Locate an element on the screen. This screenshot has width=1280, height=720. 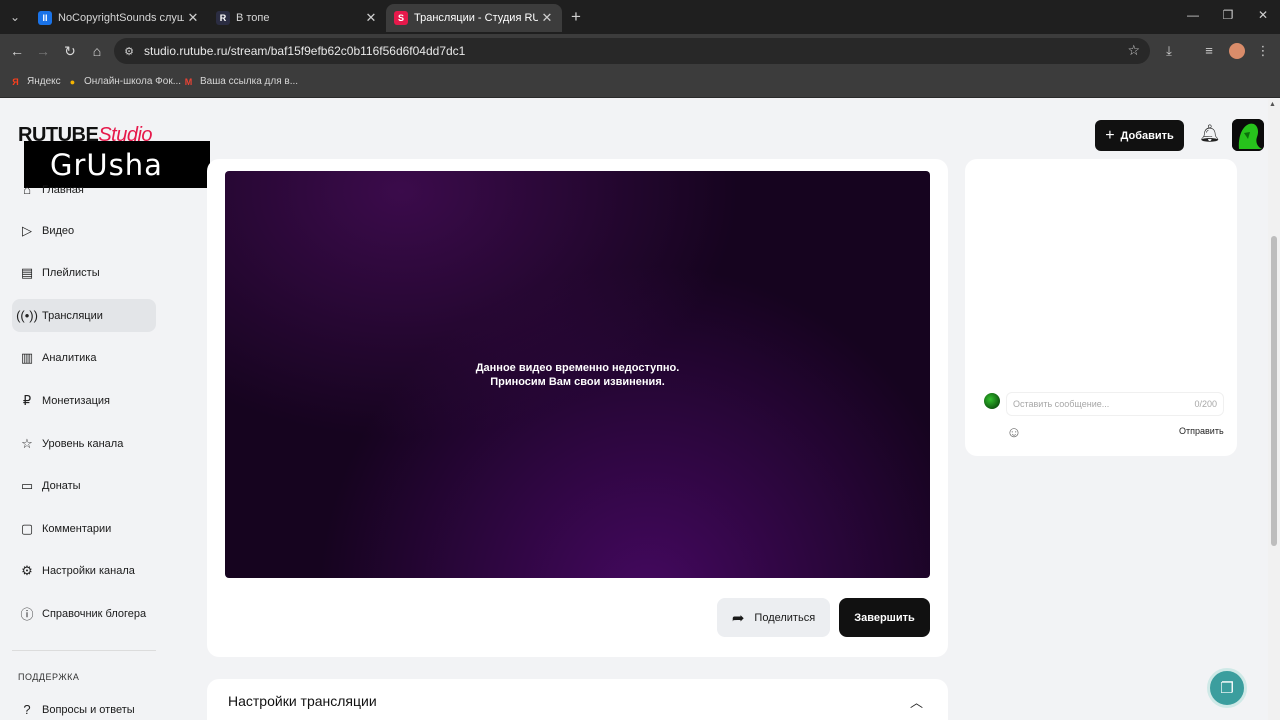
tab-search-icon: ⌄ is located at coordinates (15, 17).